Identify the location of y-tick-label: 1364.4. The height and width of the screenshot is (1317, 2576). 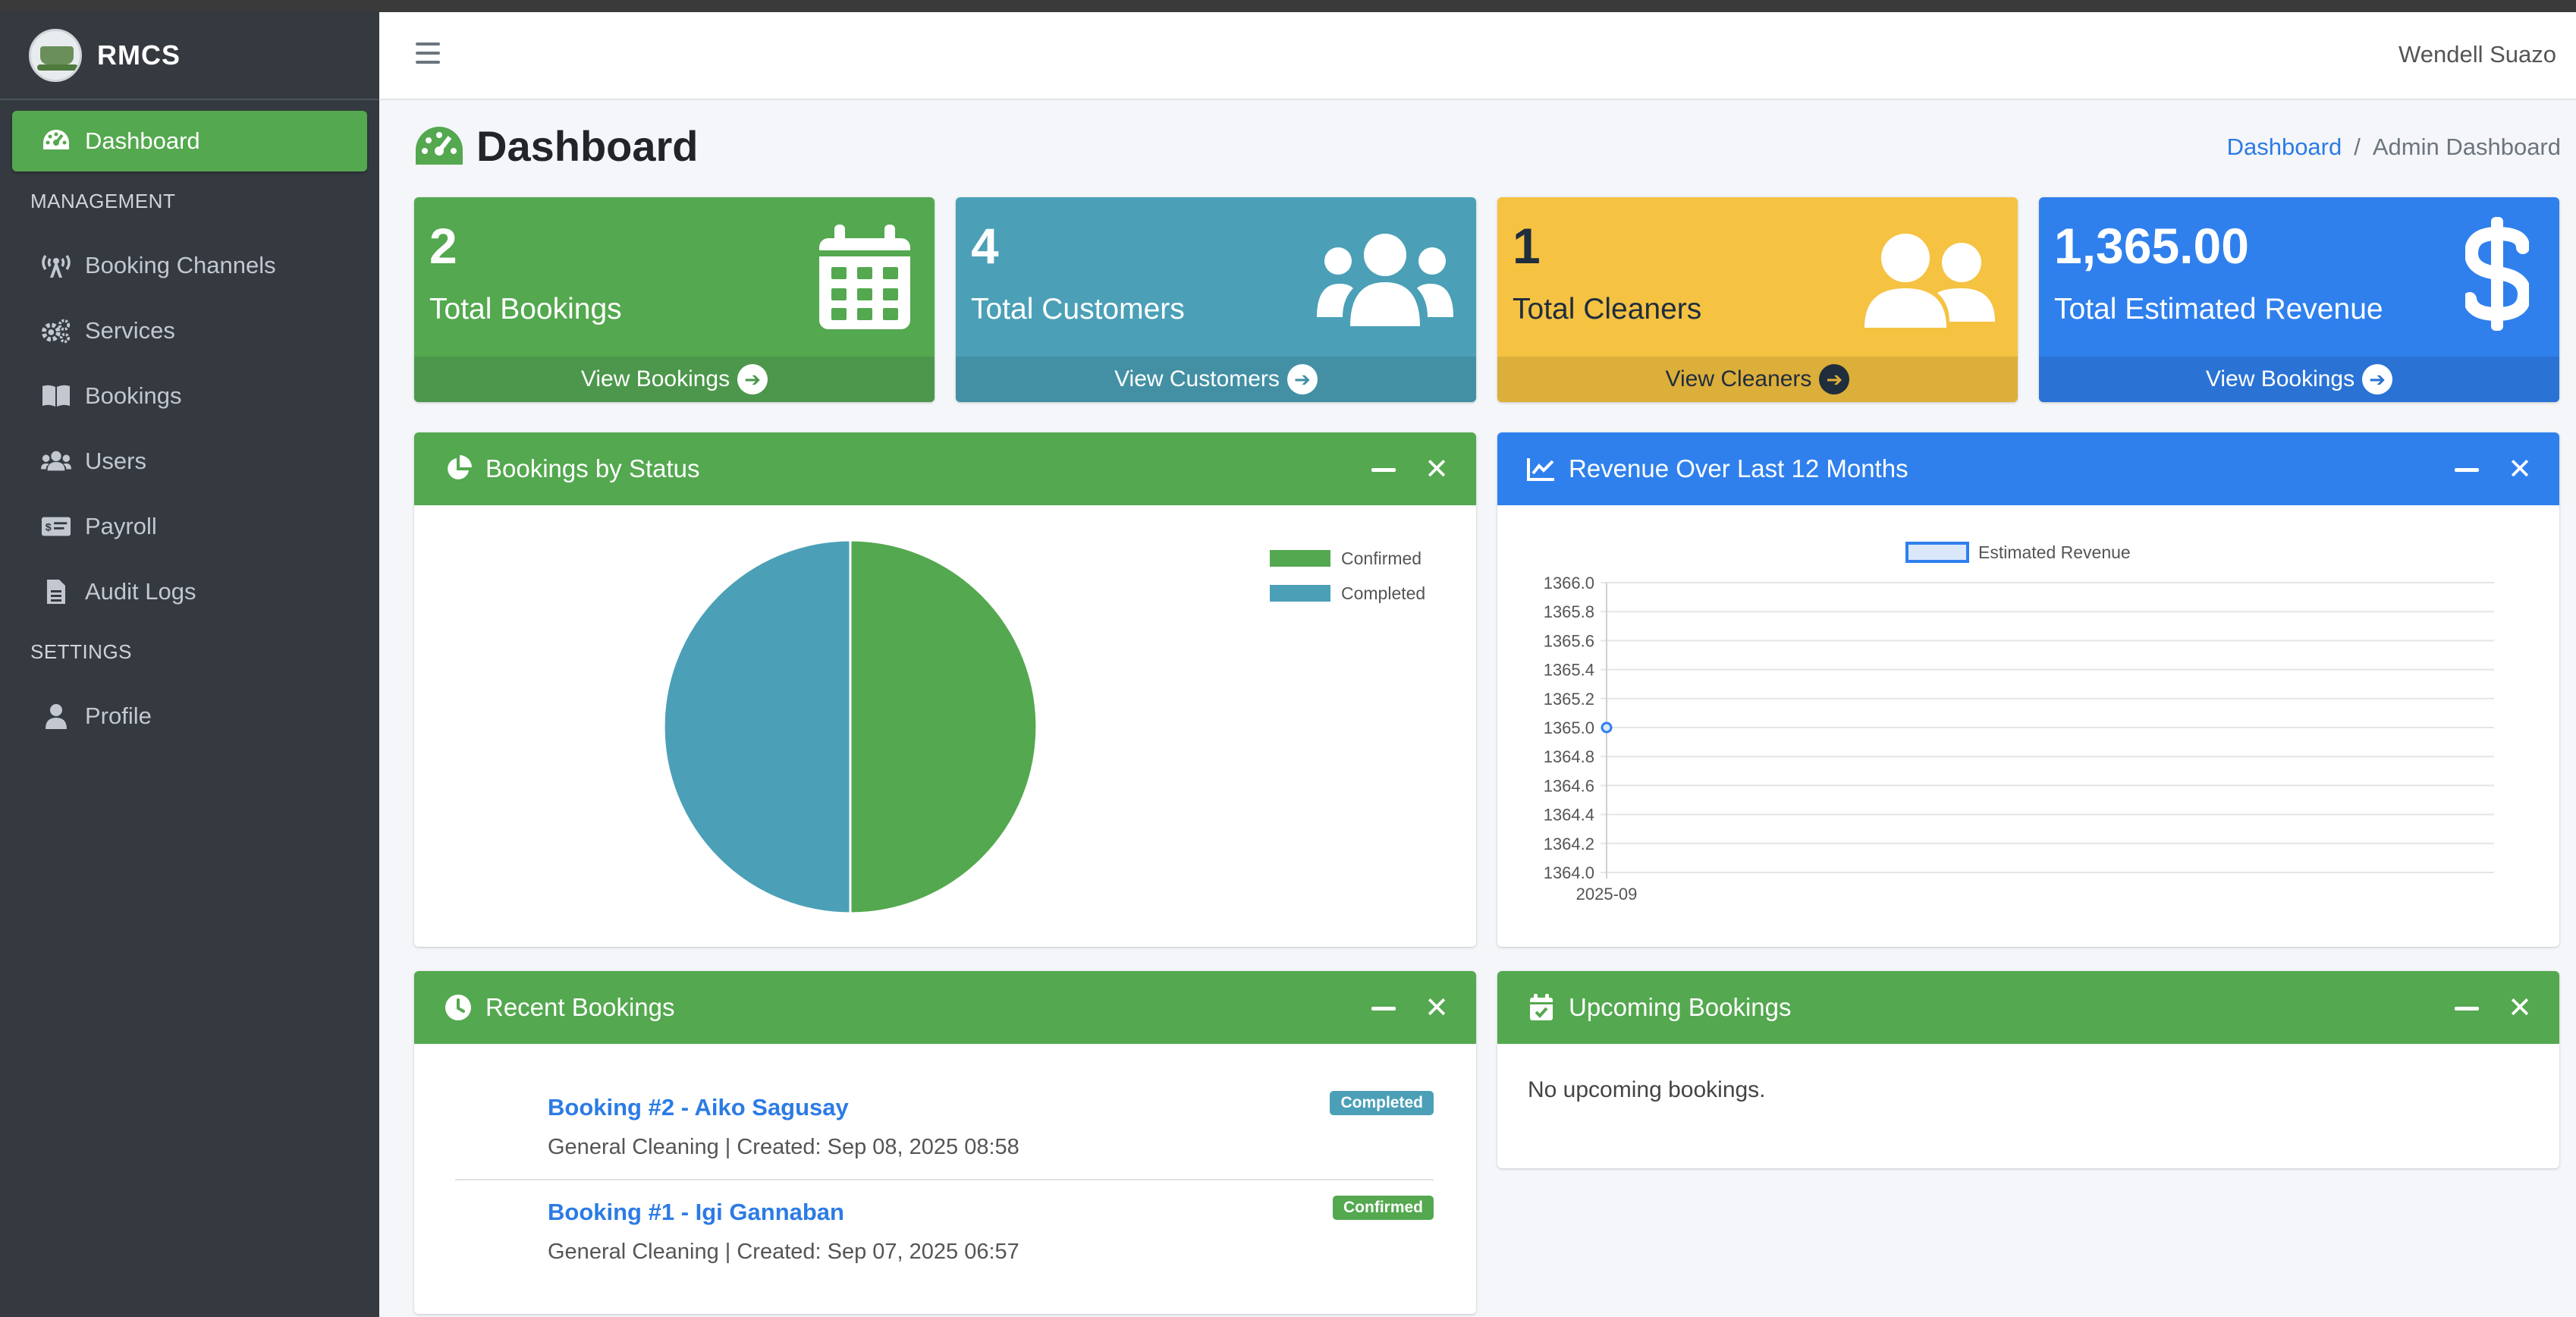
(1569, 815).